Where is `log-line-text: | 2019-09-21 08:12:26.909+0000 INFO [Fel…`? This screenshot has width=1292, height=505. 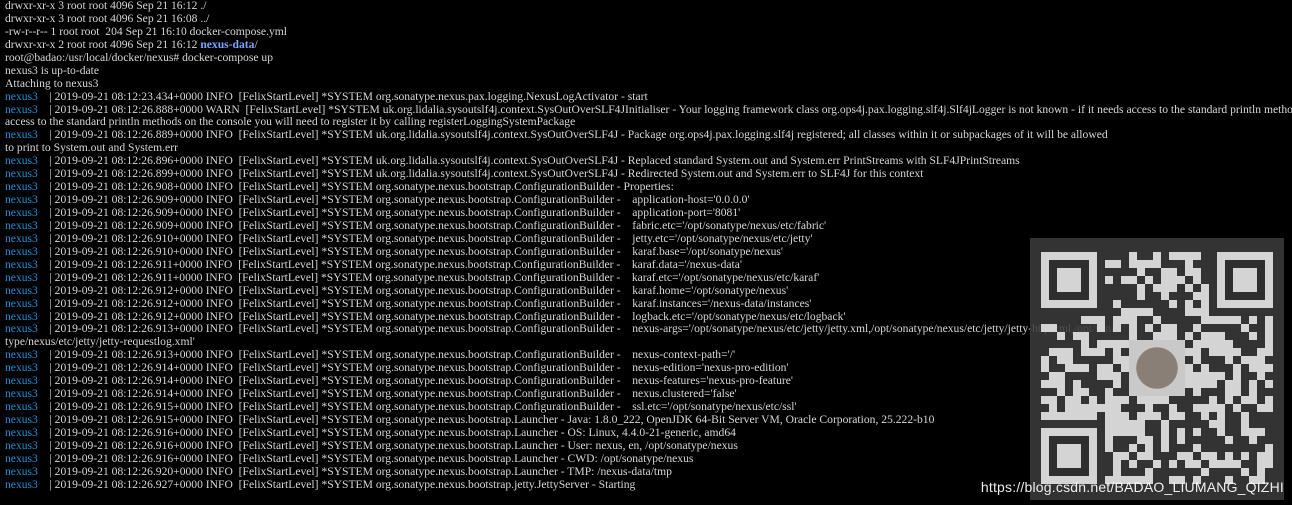
log-line-text: | 2019-09-21 08:12:26.909+0000 INFO [Fel… is located at coordinates (393, 200).